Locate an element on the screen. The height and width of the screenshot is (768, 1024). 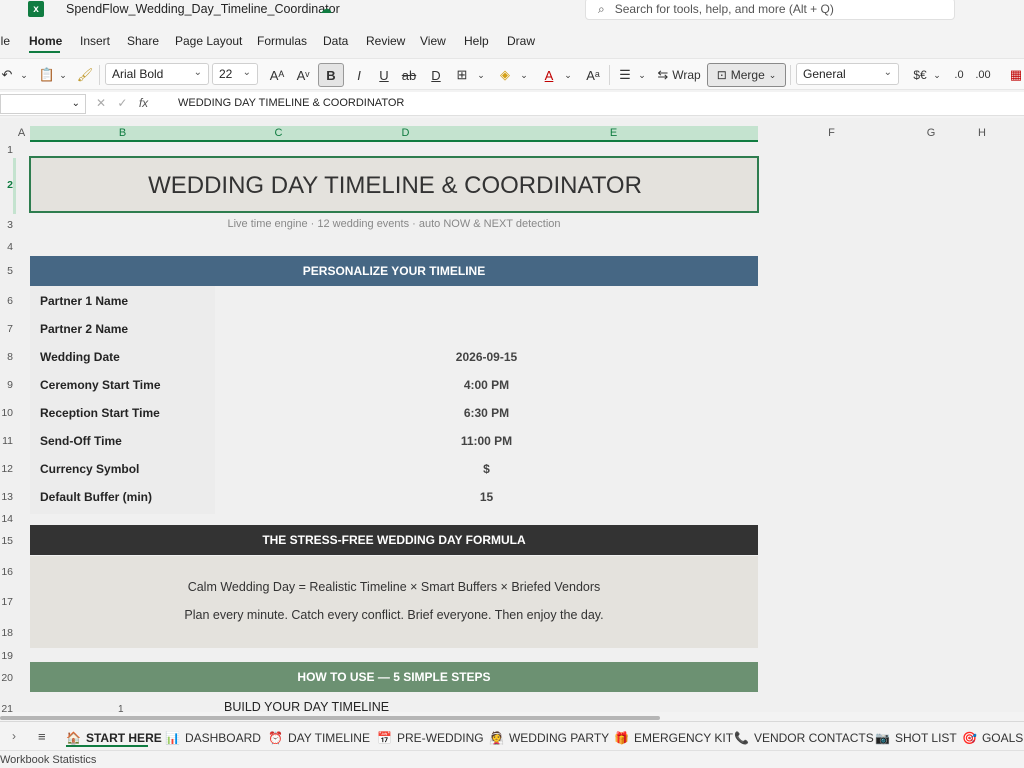
strikethrough-button: ab is located at coordinates (409, 75).